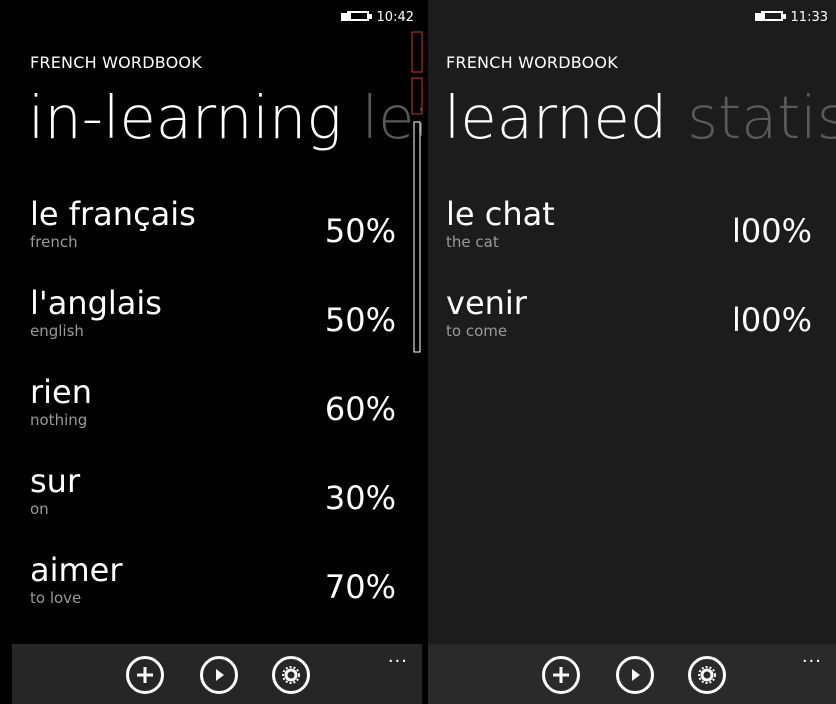 Image resolution: width=836 pixels, height=704 pixels. I want to click on status-time: 11:33, so click(809, 17).